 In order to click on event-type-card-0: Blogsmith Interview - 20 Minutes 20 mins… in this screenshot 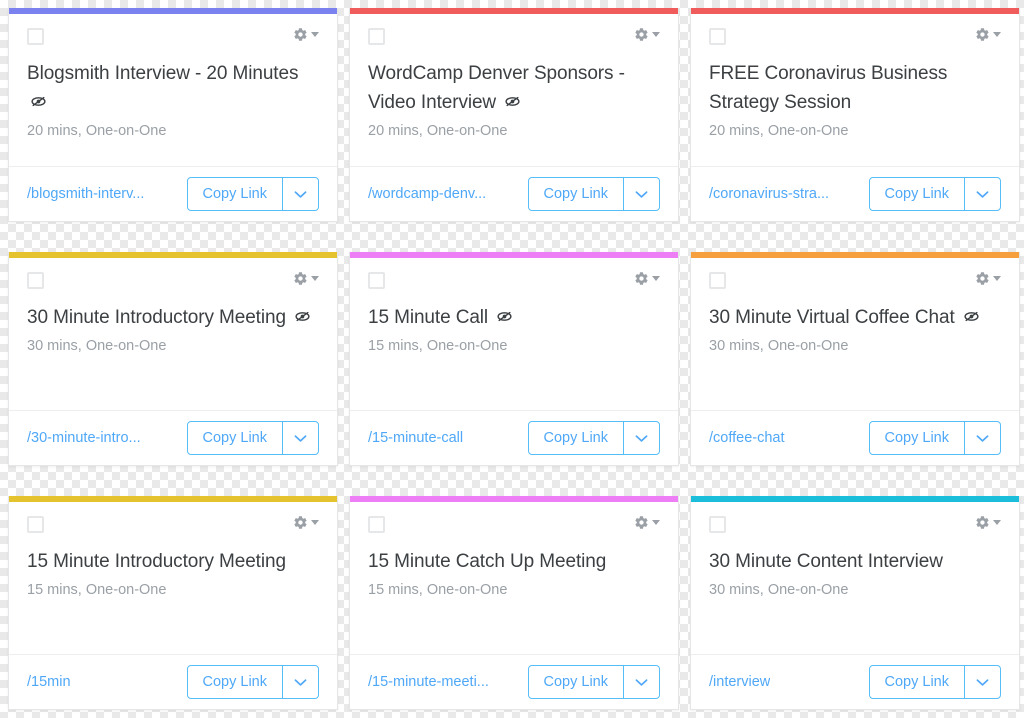, I will do `click(173, 115)`.